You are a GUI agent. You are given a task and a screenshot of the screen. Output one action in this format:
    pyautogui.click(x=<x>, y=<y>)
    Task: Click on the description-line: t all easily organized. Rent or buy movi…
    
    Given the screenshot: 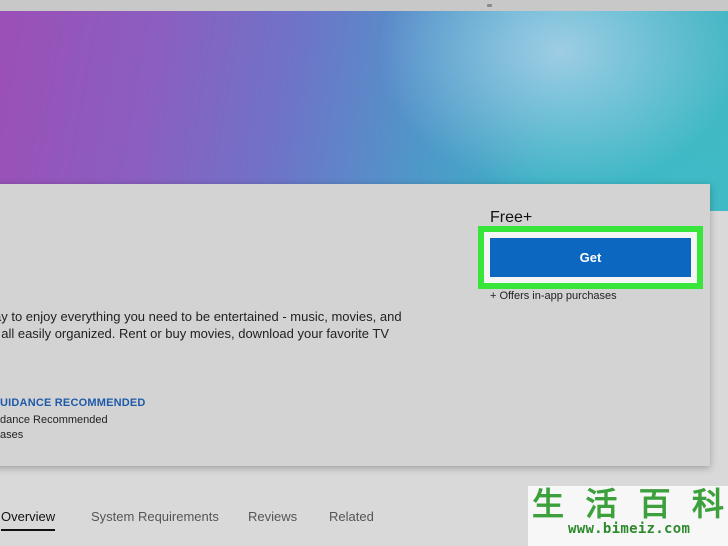 What is the action you would take?
    pyautogui.click(x=195, y=333)
    